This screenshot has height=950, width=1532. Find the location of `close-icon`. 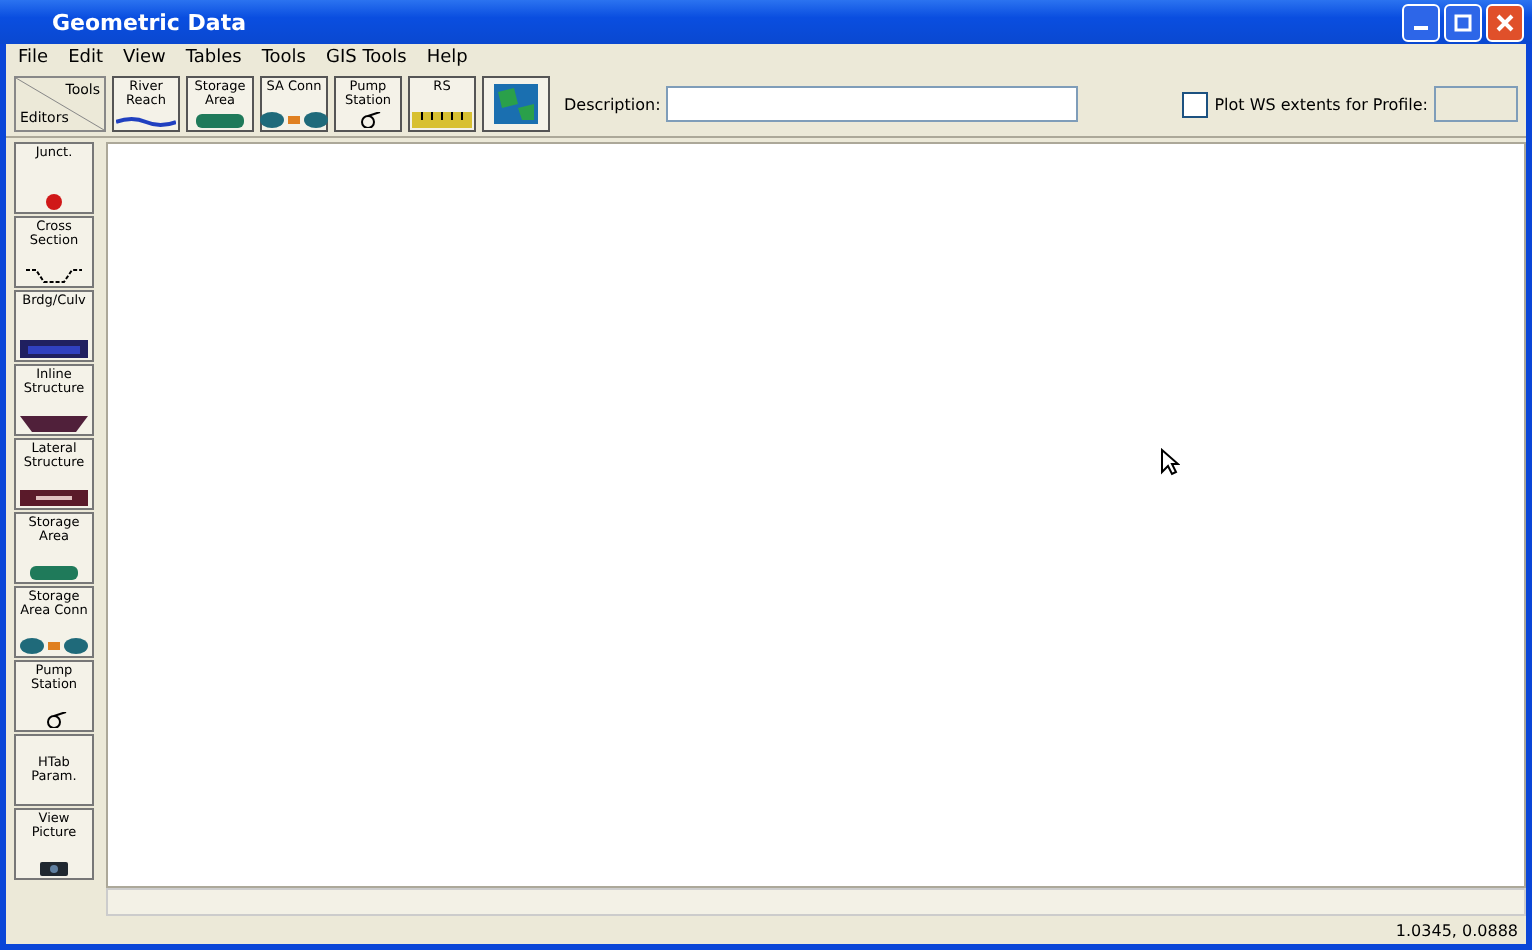

close-icon is located at coordinates (1505, 22).